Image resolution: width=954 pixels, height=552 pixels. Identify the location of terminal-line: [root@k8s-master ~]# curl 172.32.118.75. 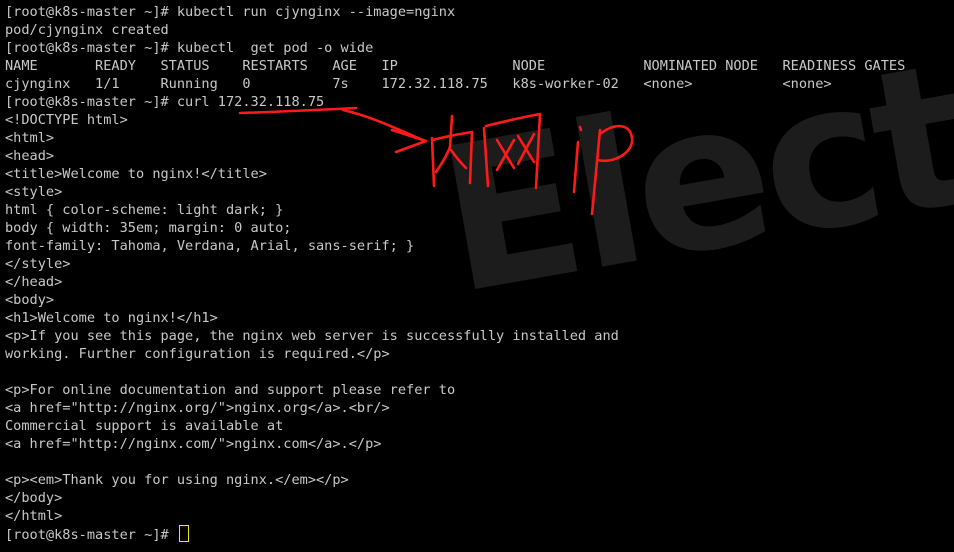
(165, 102).